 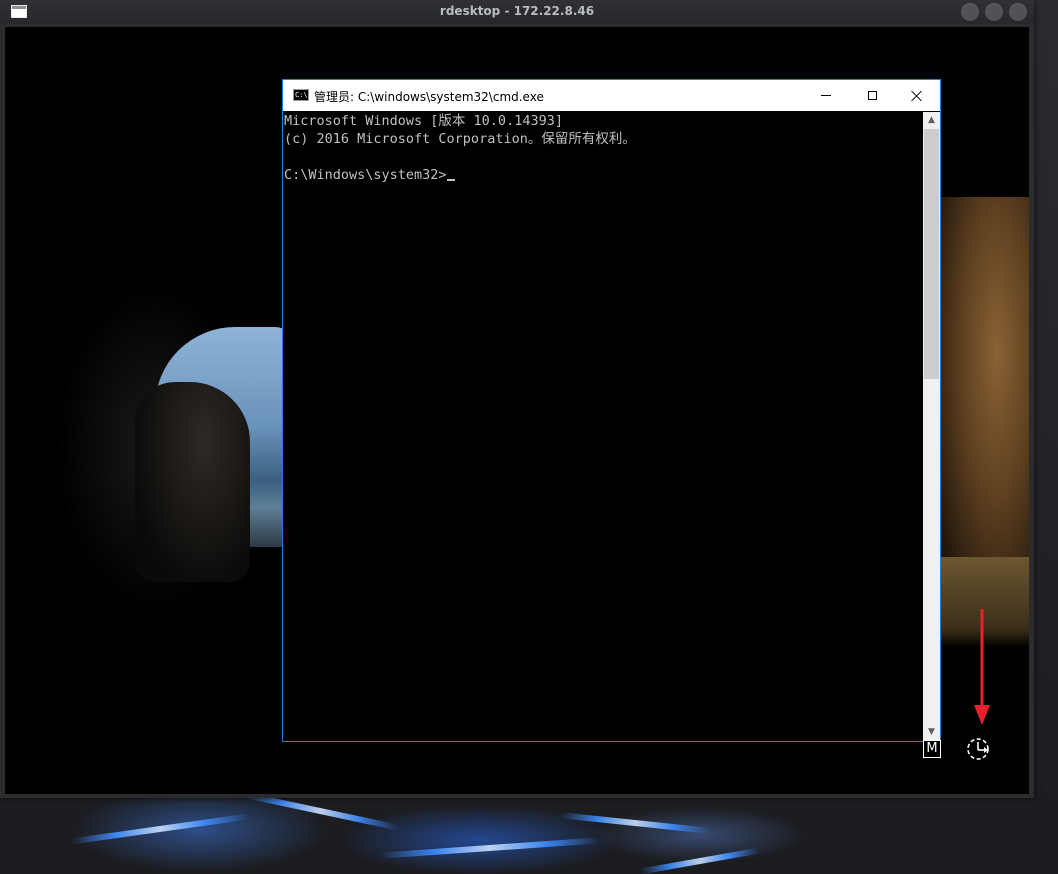 What do you see at coordinates (1018, 12) in the screenshot?
I see `rdesktop-close-button` at bounding box center [1018, 12].